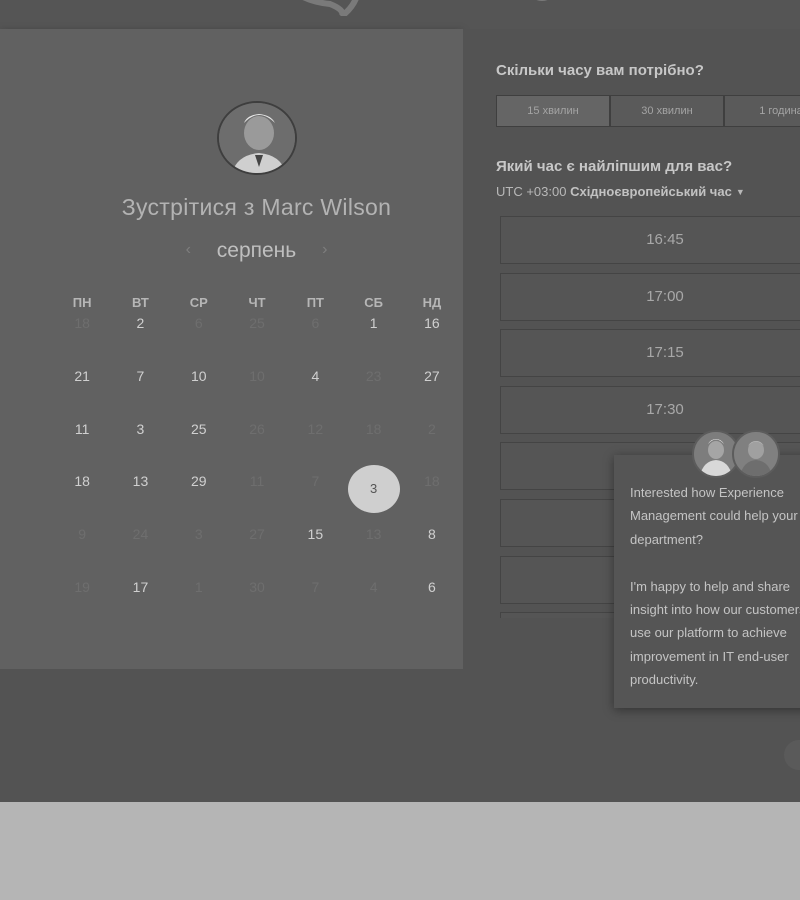 The width and height of the screenshot is (800, 900). I want to click on calendar-day: 8, so click(432, 552).